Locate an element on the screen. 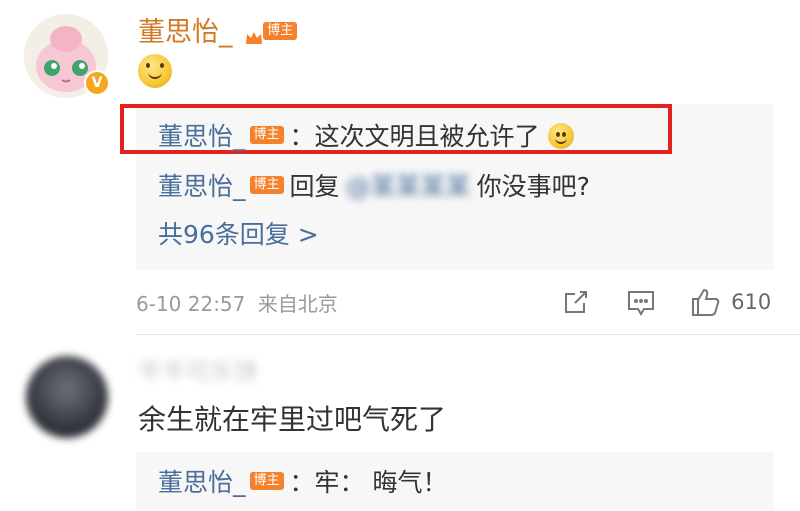 Image resolution: width=800 pixels, height=511 pixels. comment-text: 余生就在牢里过吧气死了 is located at coordinates (292, 419).